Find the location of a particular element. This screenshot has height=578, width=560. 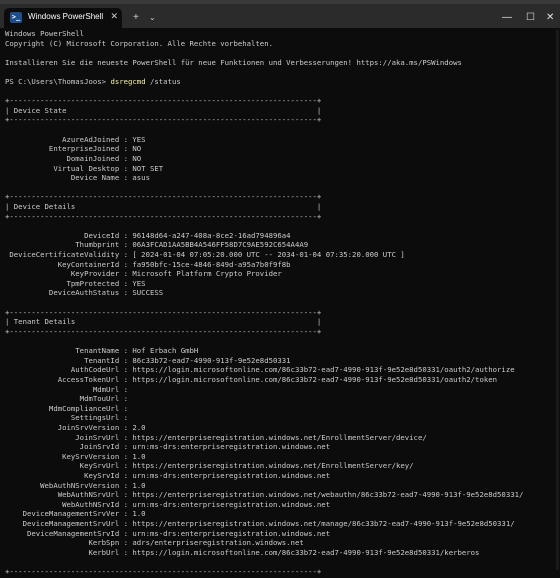

tab-windows-powershell: >_ Windows PowerShell ✕ is located at coordinates (63, 18).